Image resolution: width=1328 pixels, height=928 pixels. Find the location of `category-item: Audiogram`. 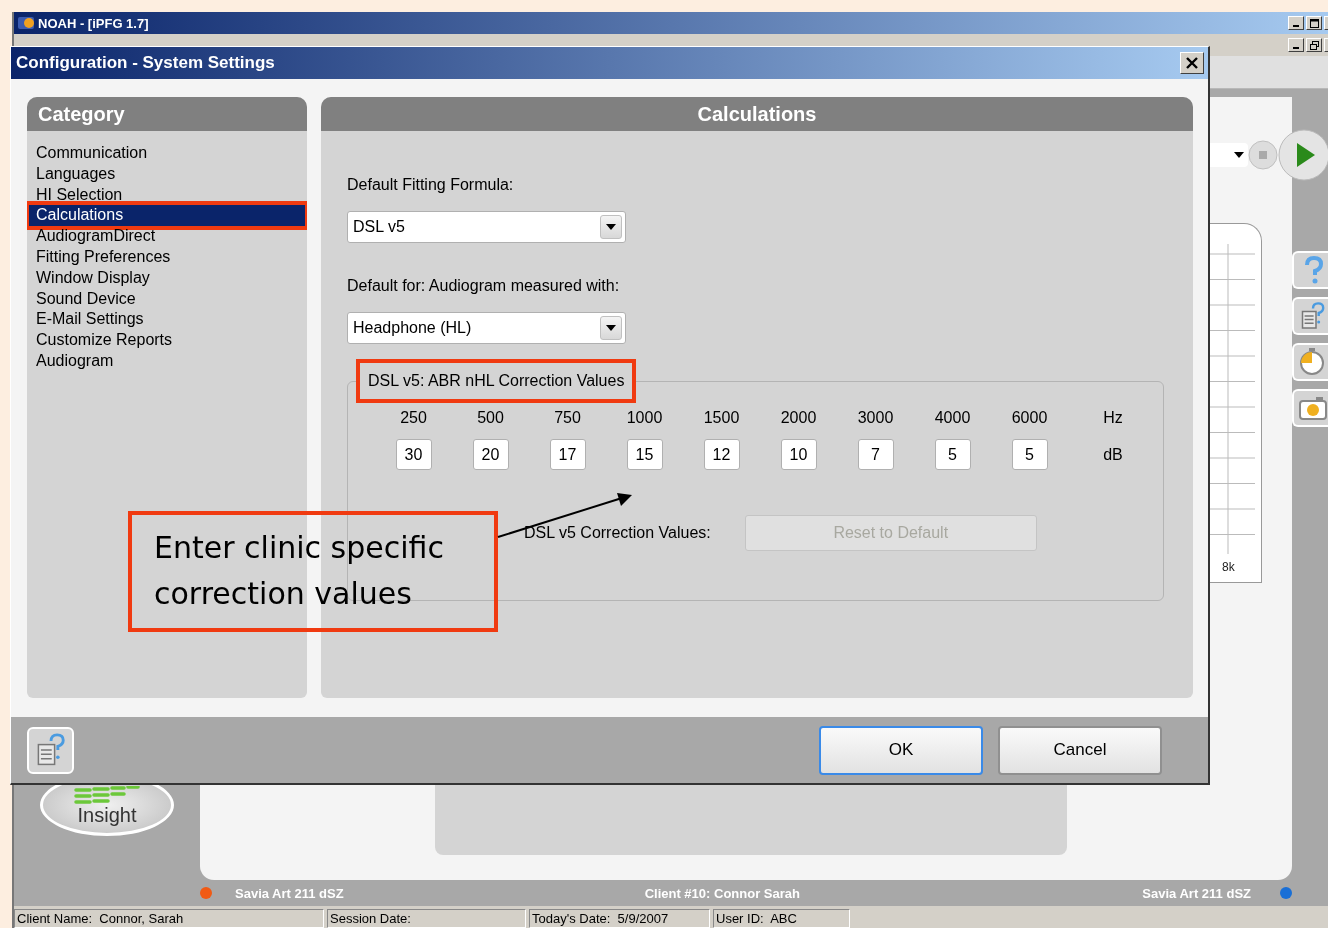

category-item: Audiogram is located at coordinates (167, 361).